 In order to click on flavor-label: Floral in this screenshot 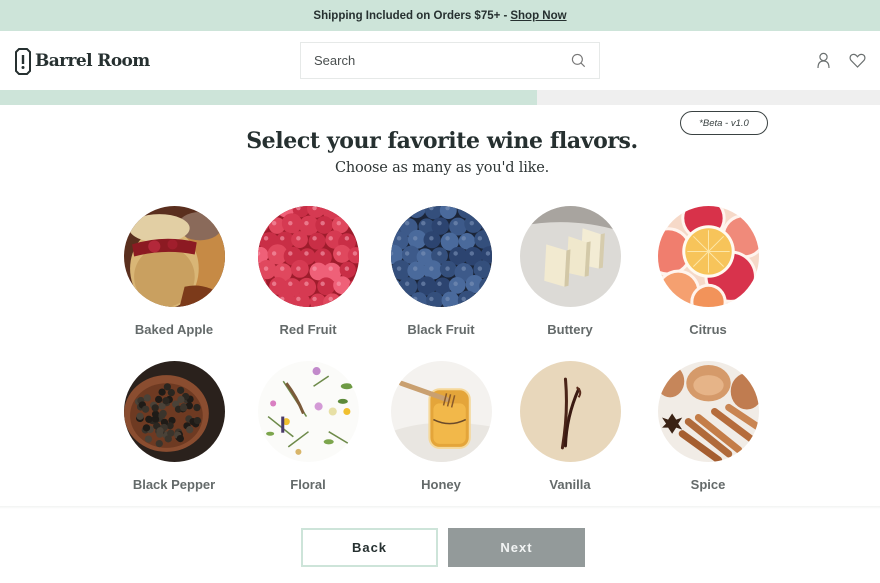, I will do `click(308, 484)`.